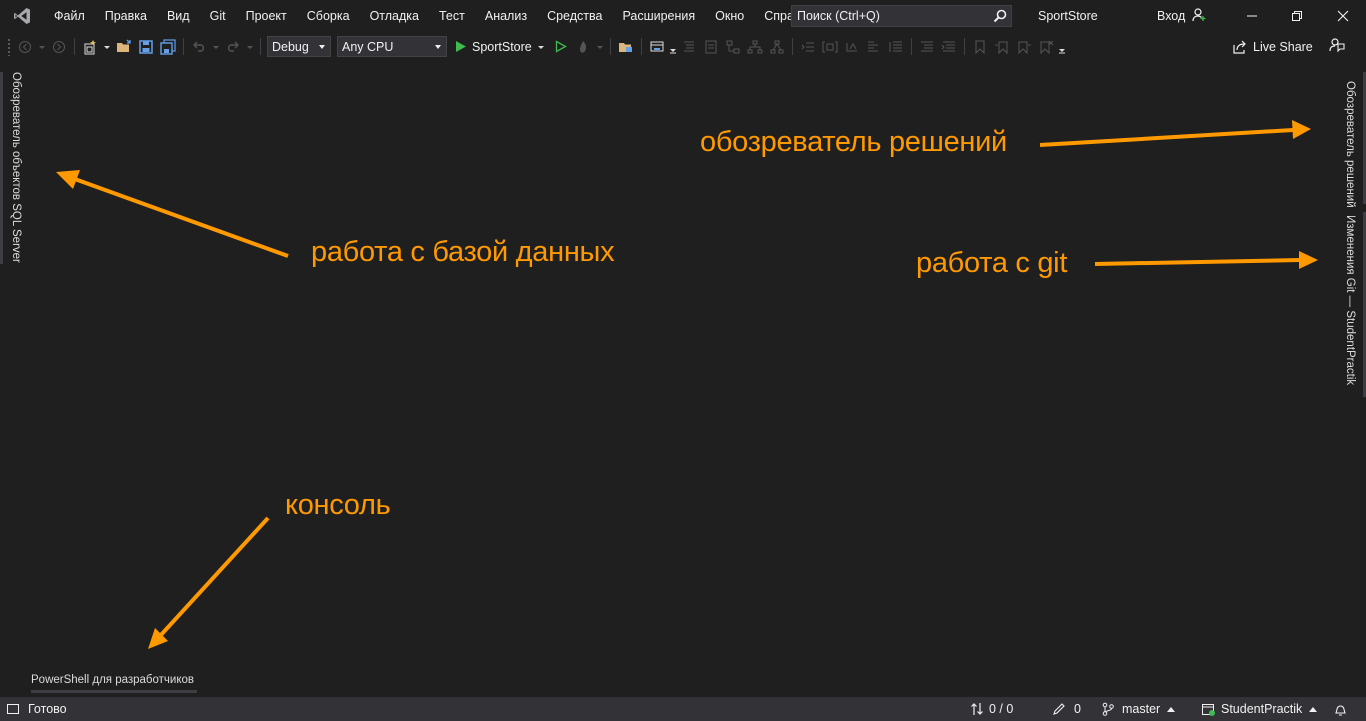  Describe the element at coordinates (199, 47) in the screenshot. I see `undo-icon` at that location.